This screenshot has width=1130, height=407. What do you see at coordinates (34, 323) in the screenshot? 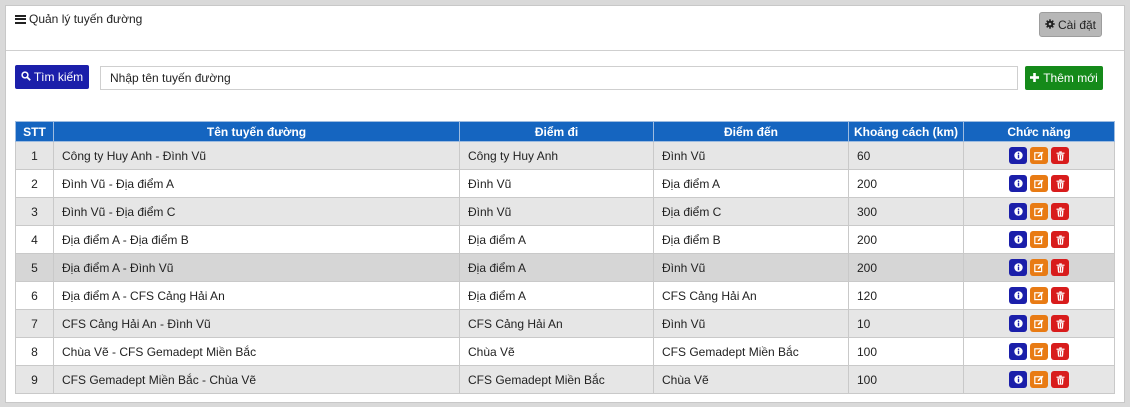
I see `cell-stt: 7` at bounding box center [34, 323].